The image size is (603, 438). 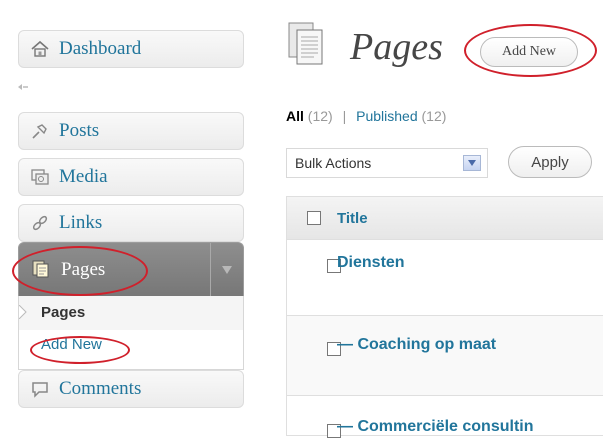 What do you see at coordinates (63, 312) in the screenshot?
I see `submenu-item-label: Pages` at bounding box center [63, 312].